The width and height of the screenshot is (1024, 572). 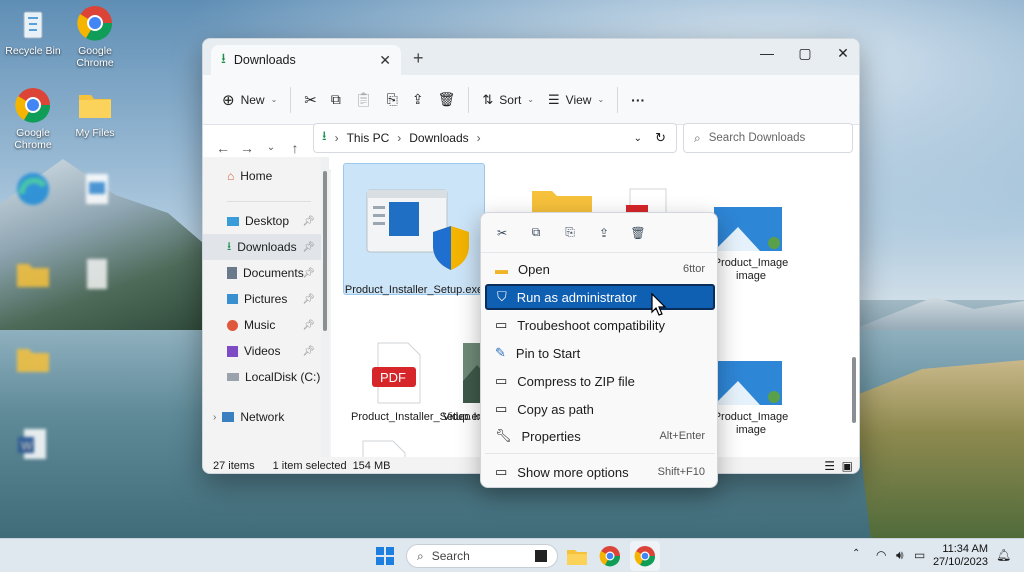 What do you see at coordinates (385, 60) in the screenshot?
I see `close-tab-icon: ✕` at bounding box center [385, 60].